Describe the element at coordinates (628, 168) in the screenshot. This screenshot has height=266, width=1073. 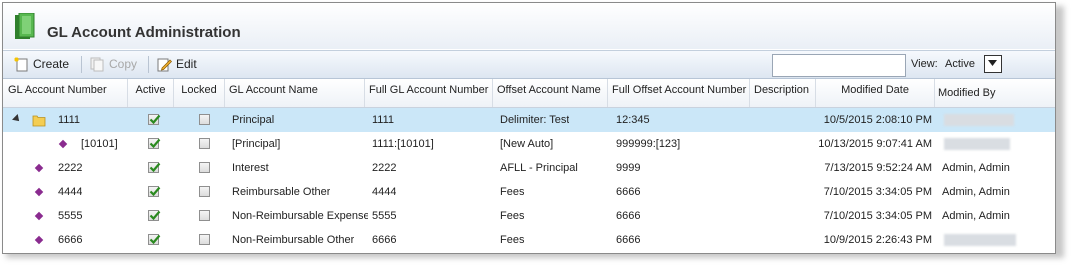
I see `full-offset-account-number-cell: 9999` at that location.